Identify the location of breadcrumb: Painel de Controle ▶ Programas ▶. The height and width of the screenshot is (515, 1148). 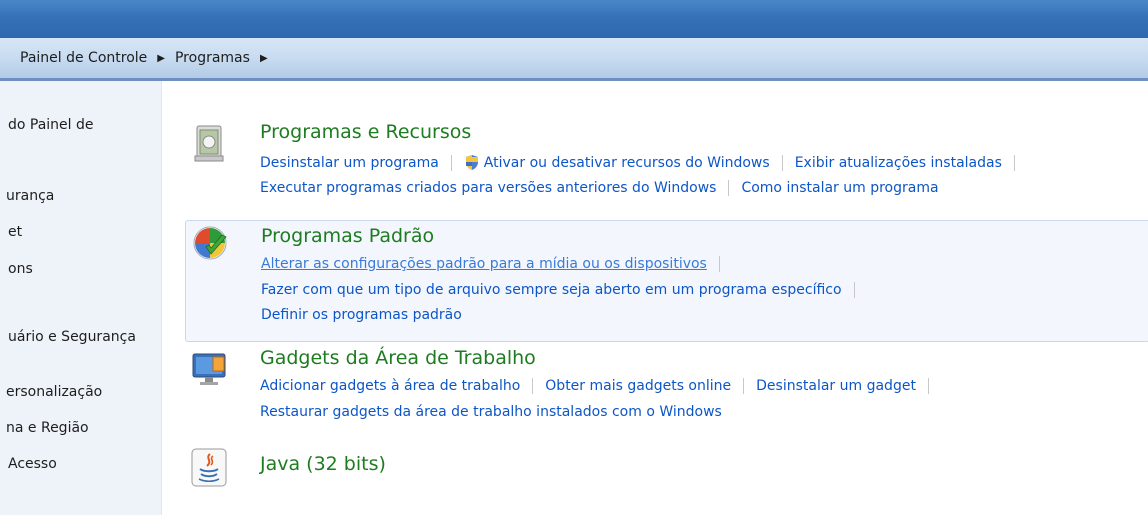
(149, 58).